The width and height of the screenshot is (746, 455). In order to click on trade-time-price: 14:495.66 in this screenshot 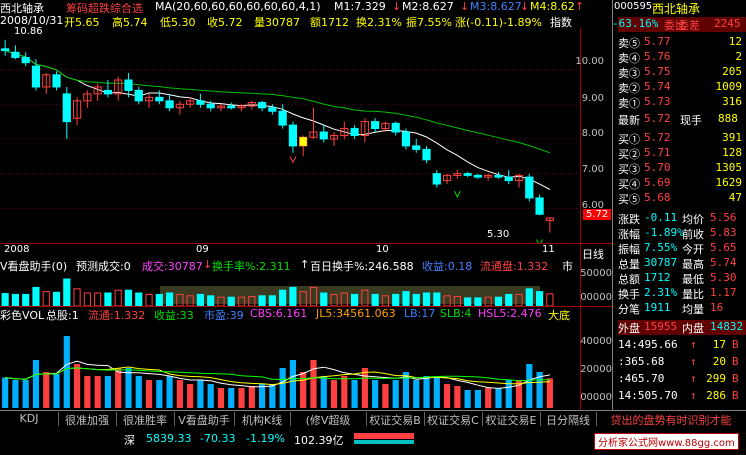, I will do `click(648, 344)`.